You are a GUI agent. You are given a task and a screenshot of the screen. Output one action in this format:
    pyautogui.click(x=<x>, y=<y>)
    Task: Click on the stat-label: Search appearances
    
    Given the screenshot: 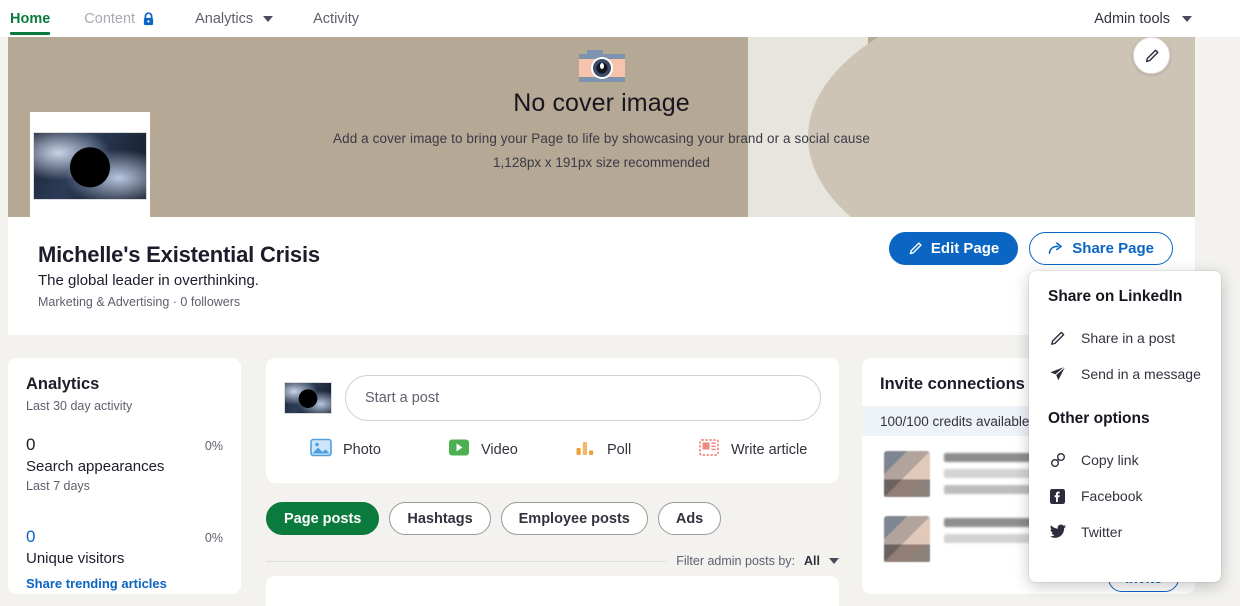 What is the action you would take?
    pyautogui.click(x=95, y=466)
    